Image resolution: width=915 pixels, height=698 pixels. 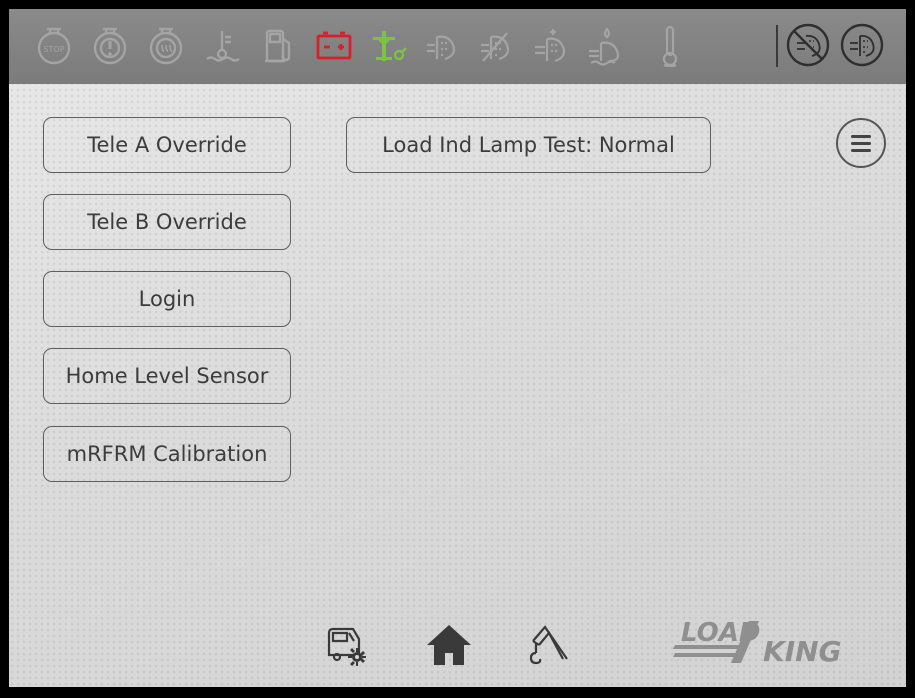 I want to click on tele-b-override-button: Tele B Override, so click(x=167, y=222).